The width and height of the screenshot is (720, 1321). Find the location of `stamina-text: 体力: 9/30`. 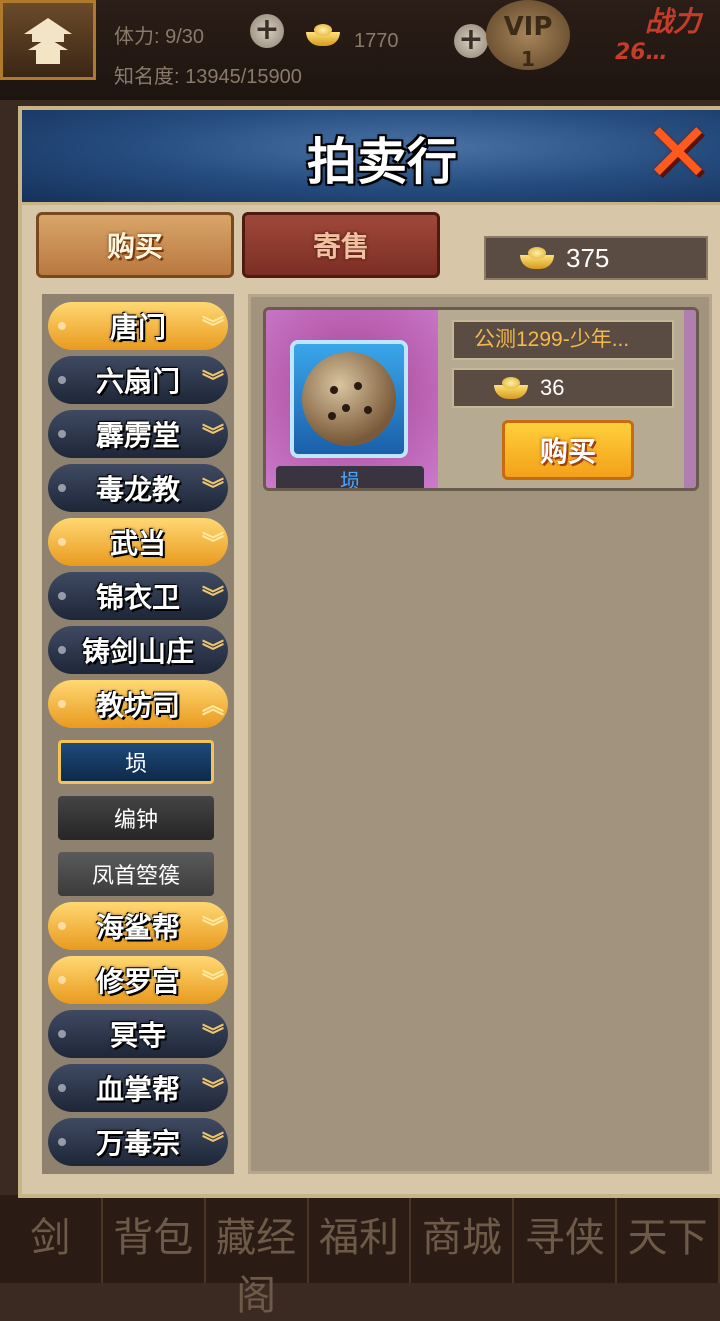

stamina-text: 体力: 9/30 is located at coordinates (159, 37).